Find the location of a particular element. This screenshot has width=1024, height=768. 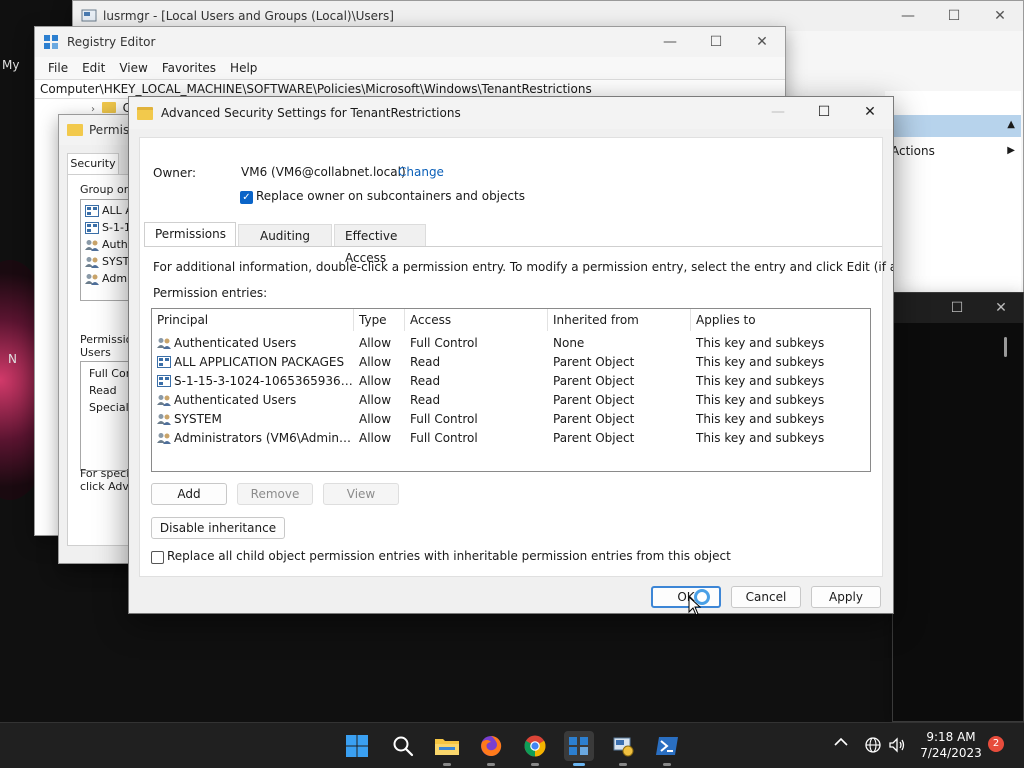

desktop-icon-label: My is located at coordinates (10, 65).